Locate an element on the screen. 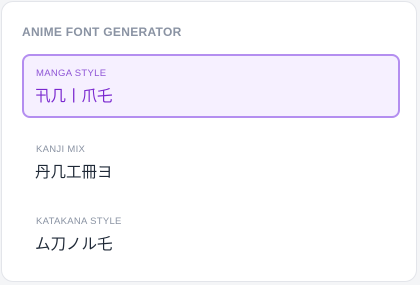  option-label: KANJI MIX is located at coordinates (61, 149).